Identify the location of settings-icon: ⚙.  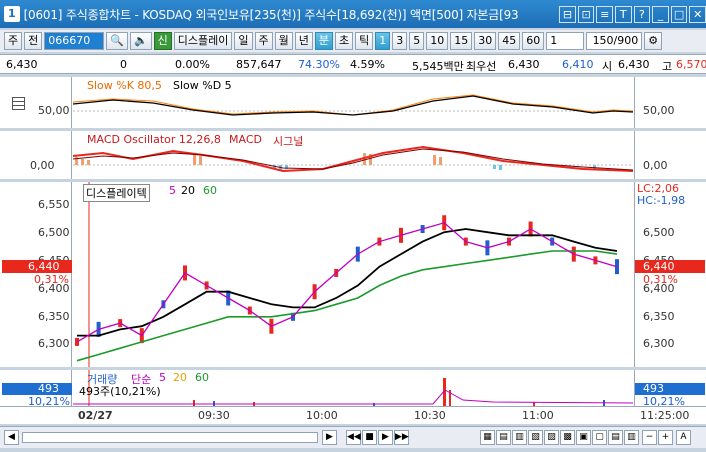
(653, 41).